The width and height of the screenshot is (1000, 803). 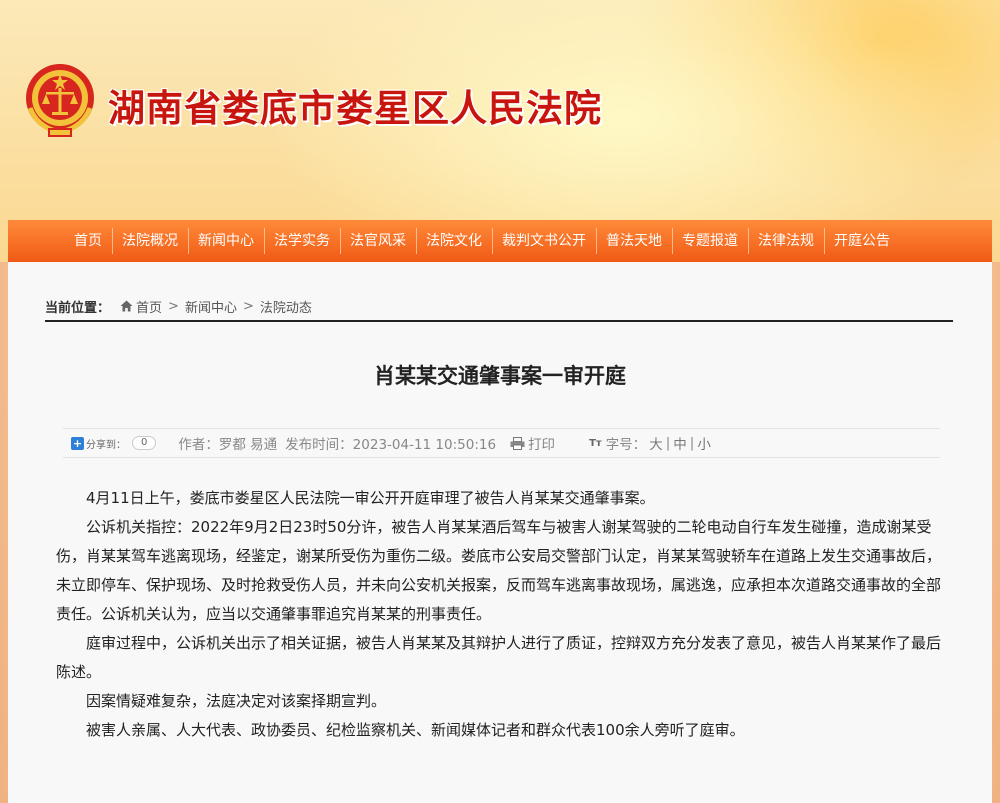 I want to click on breadcrumb: 当前位置： 首页 > 新闻中心 > 法院动态, so click(x=499, y=307).